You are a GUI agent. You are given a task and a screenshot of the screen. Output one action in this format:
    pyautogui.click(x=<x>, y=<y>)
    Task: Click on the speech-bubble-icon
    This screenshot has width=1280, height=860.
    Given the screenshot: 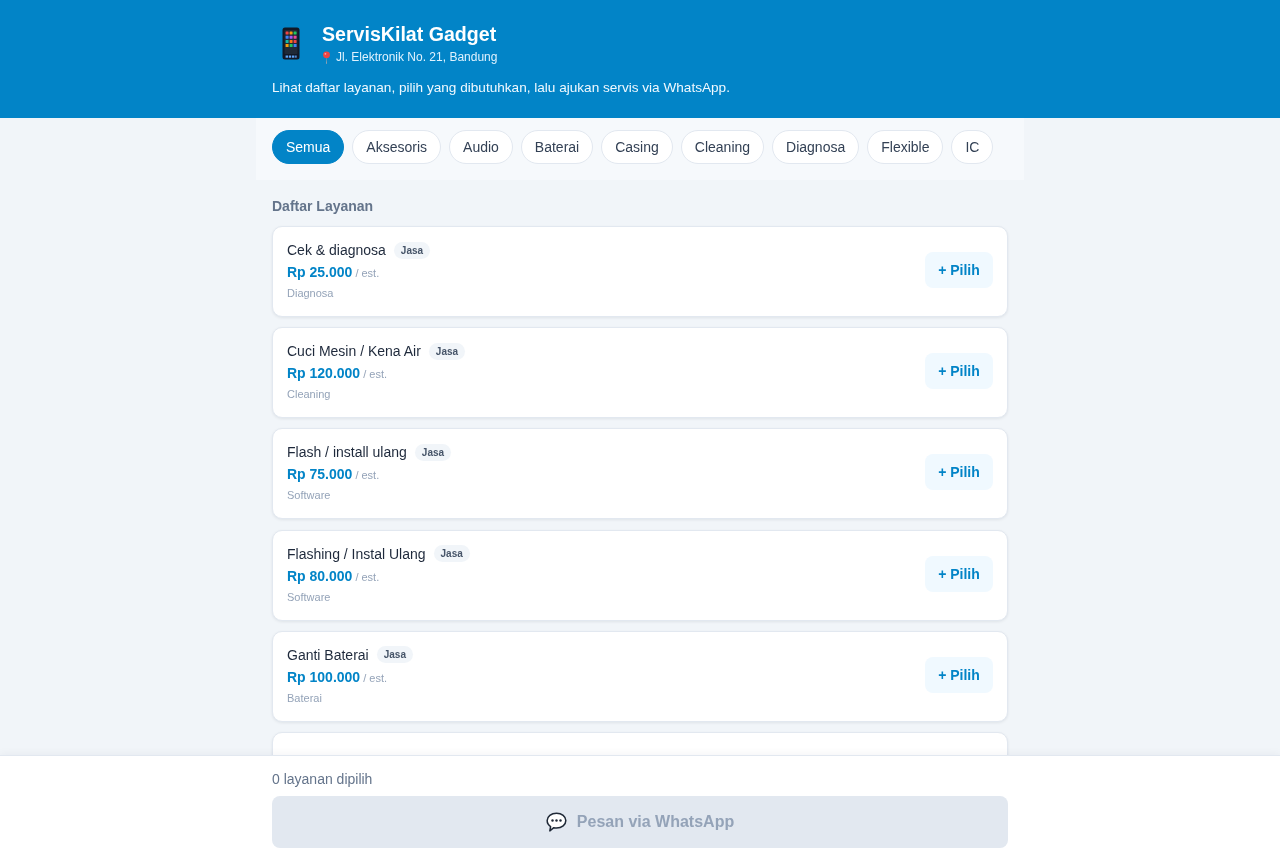 What is the action you would take?
    pyautogui.click(x=556, y=822)
    